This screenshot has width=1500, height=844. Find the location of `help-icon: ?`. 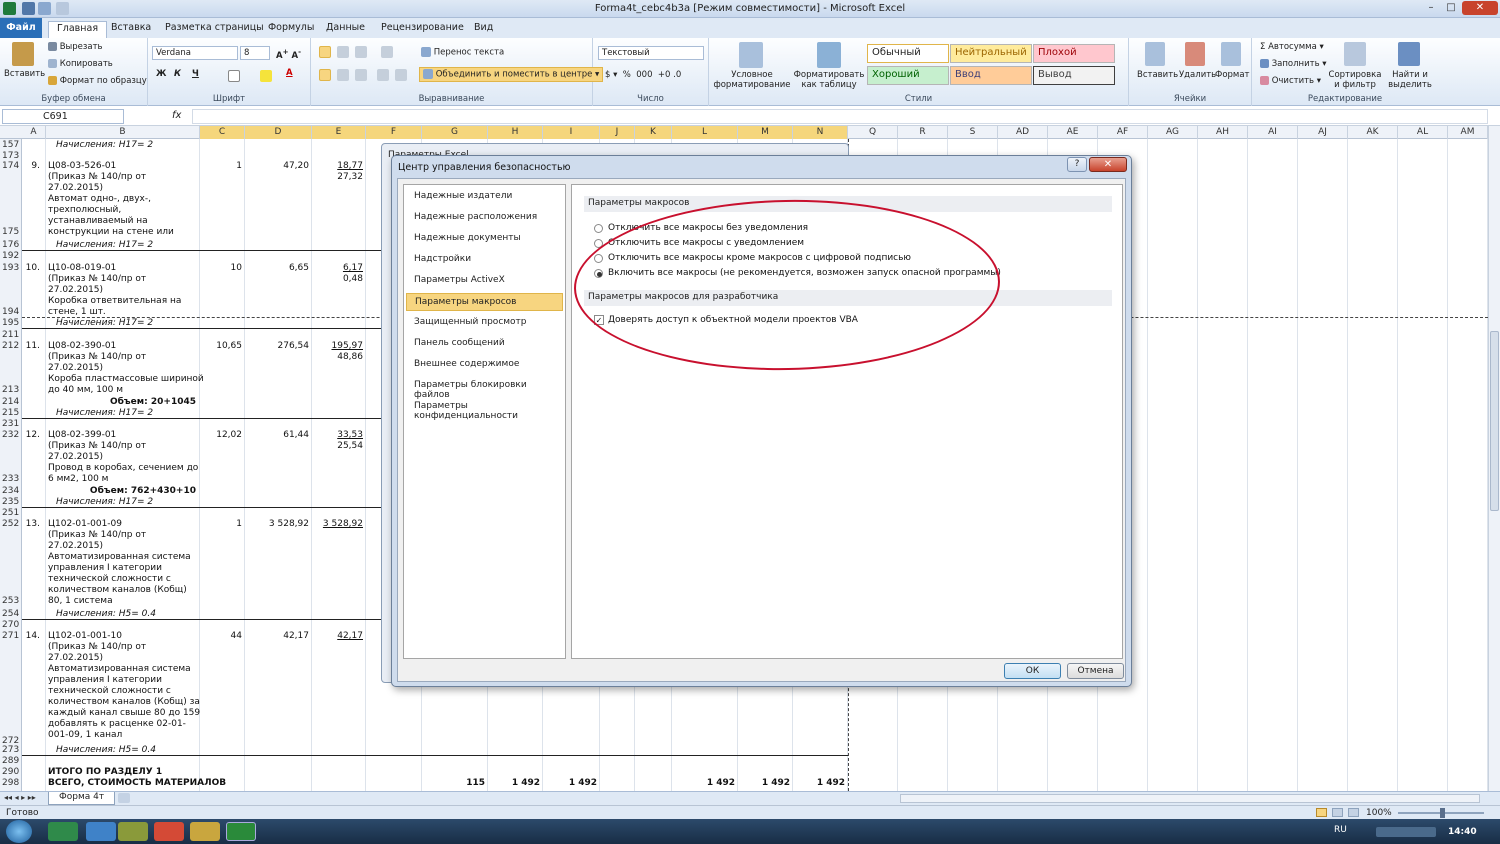

help-icon: ? is located at coordinates (1077, 164).